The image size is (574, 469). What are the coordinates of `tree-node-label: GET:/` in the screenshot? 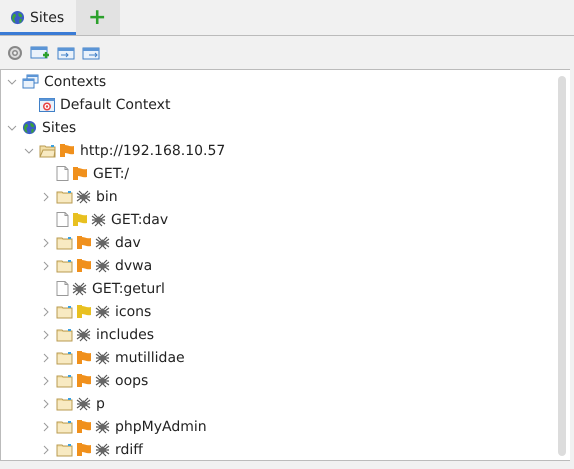 It's located at (111, 174).